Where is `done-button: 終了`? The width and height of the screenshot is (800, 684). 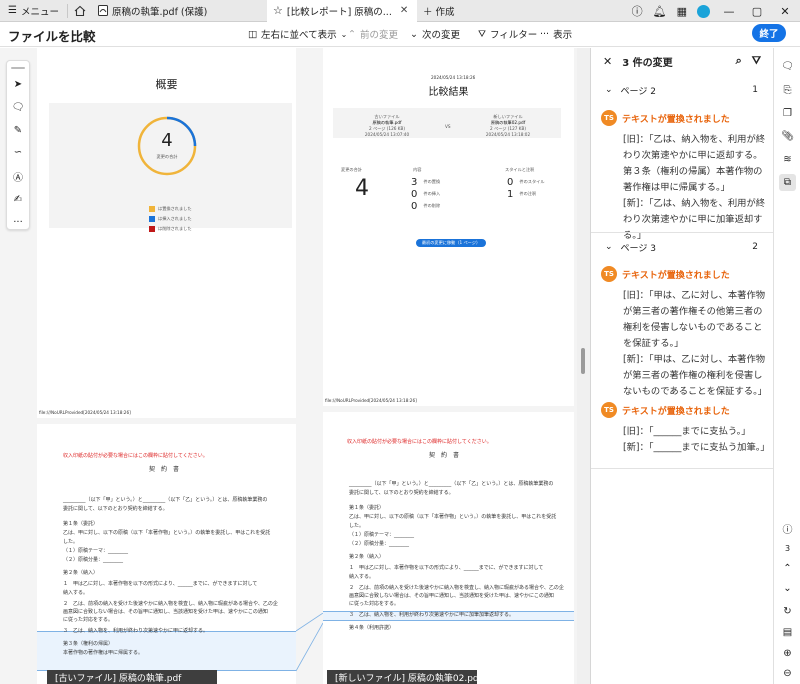
done-button: 終了 is located at coordinates (769, 33).